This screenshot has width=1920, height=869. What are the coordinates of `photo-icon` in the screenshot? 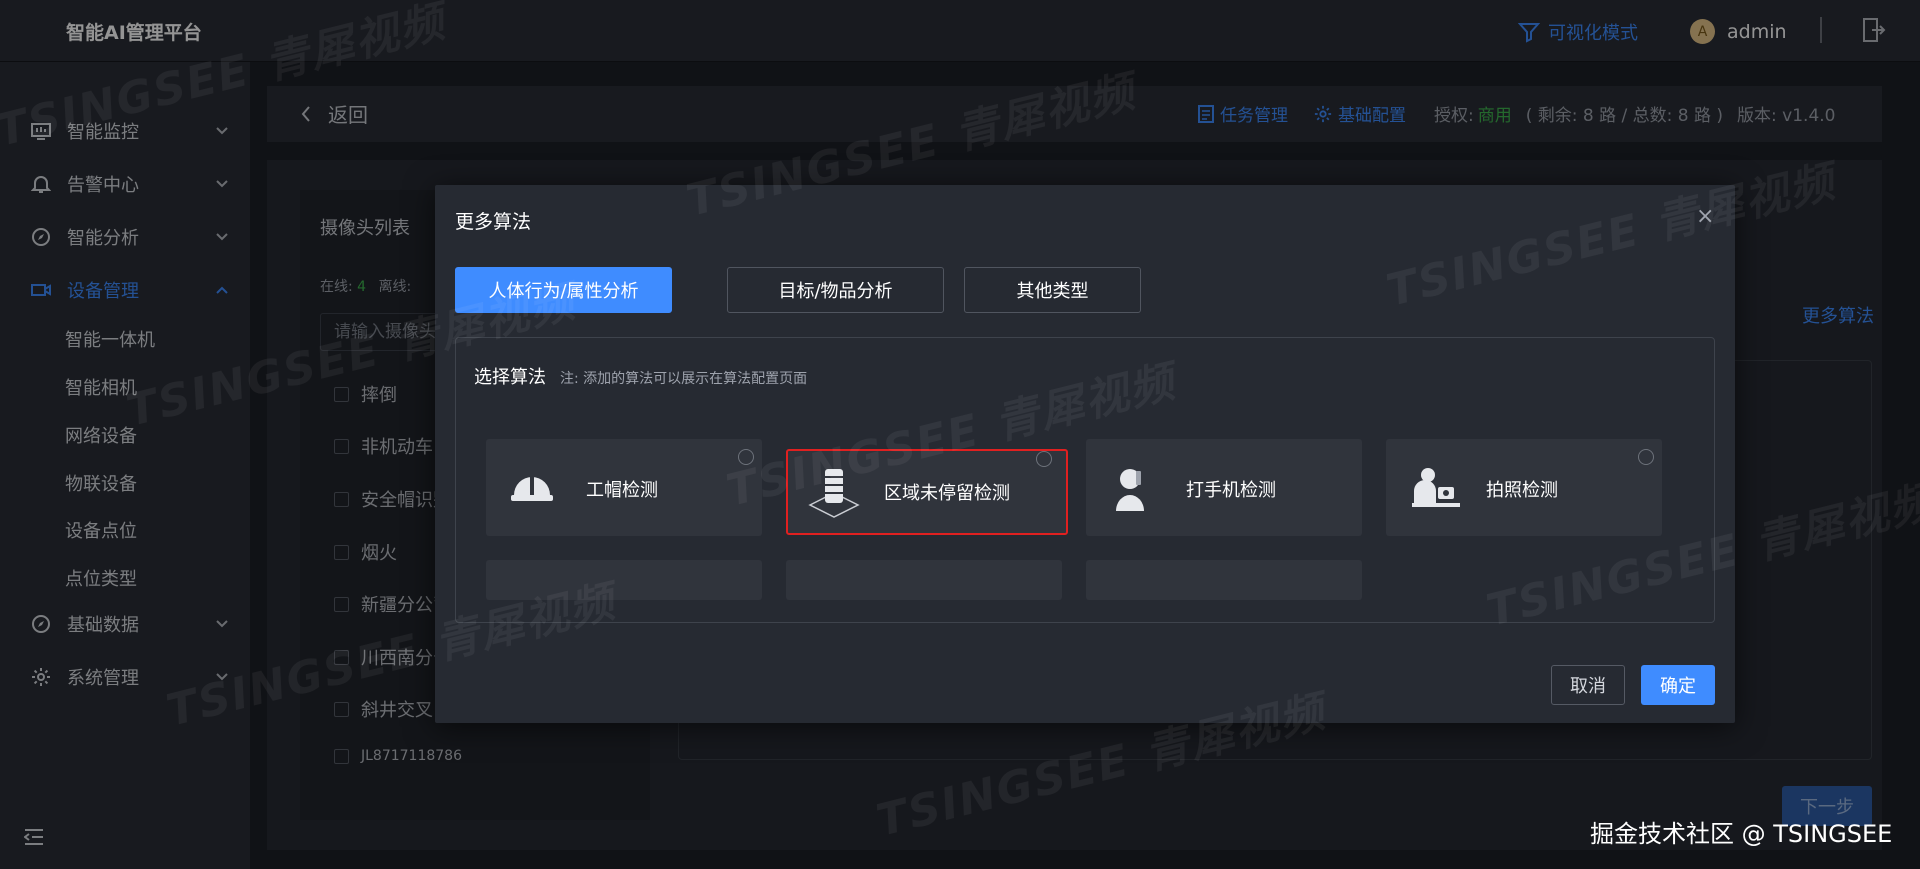 It's located at (1436, 487).